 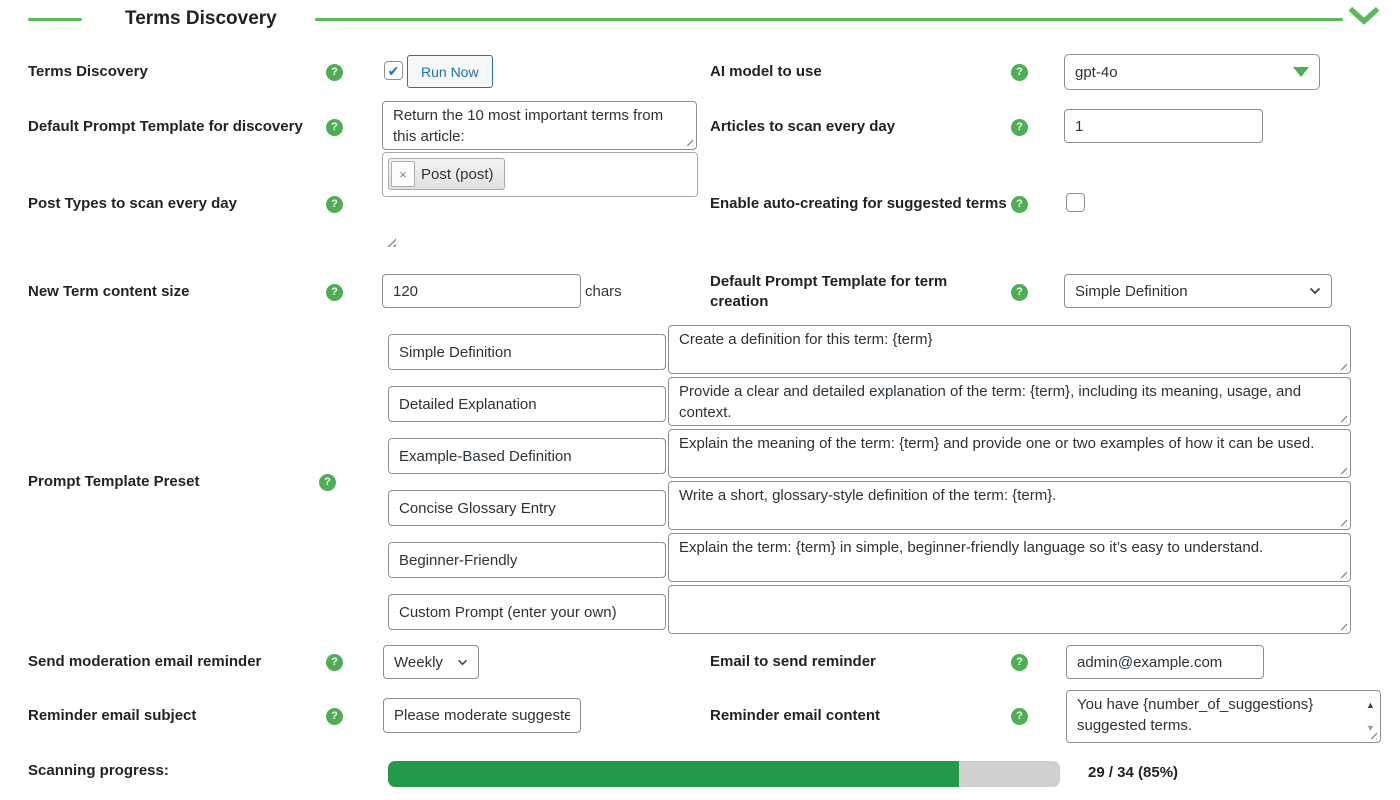 I want to click on reminder-subject-label: Reminder email subject, so click(x=112, y=715).